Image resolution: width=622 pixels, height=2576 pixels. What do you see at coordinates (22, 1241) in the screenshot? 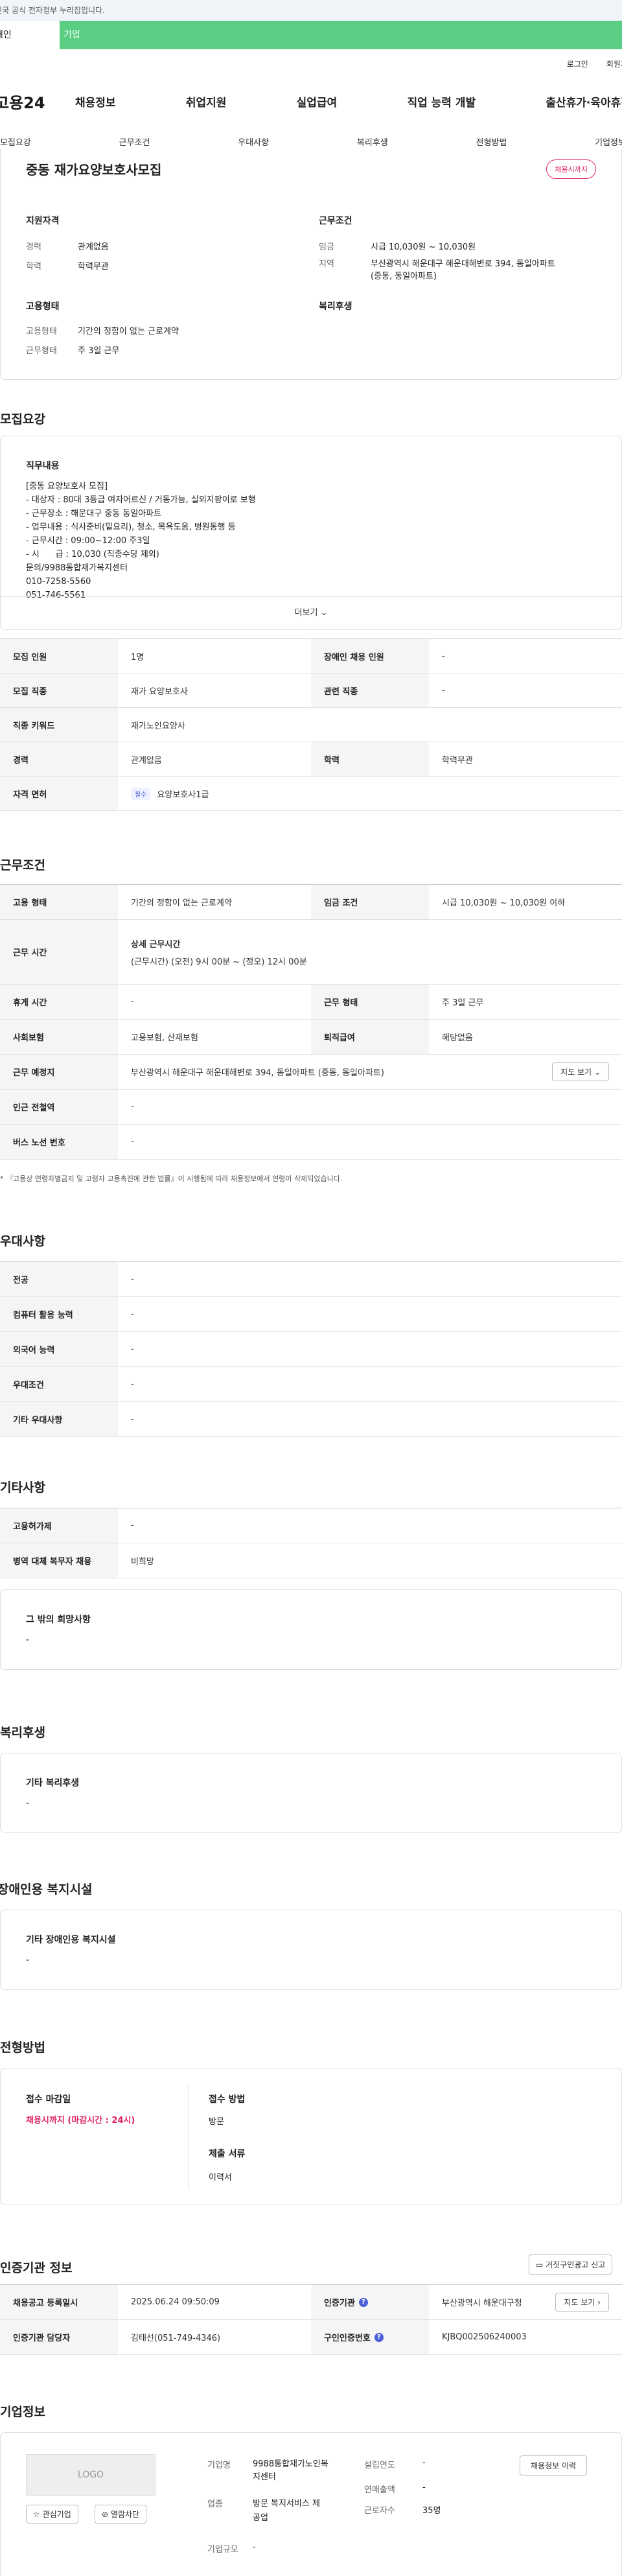
I see `pref-title: 우대사항` at bounding box center [22, 1241].